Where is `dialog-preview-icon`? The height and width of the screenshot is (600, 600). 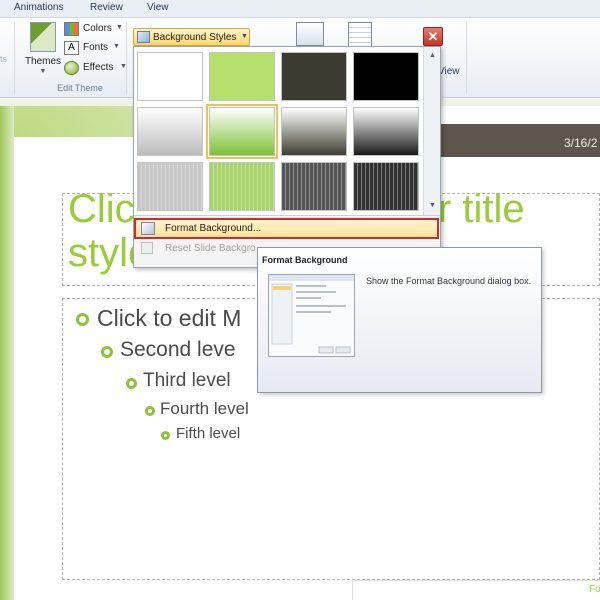 dialog-preview-icon is located at coordinates (311, 315).